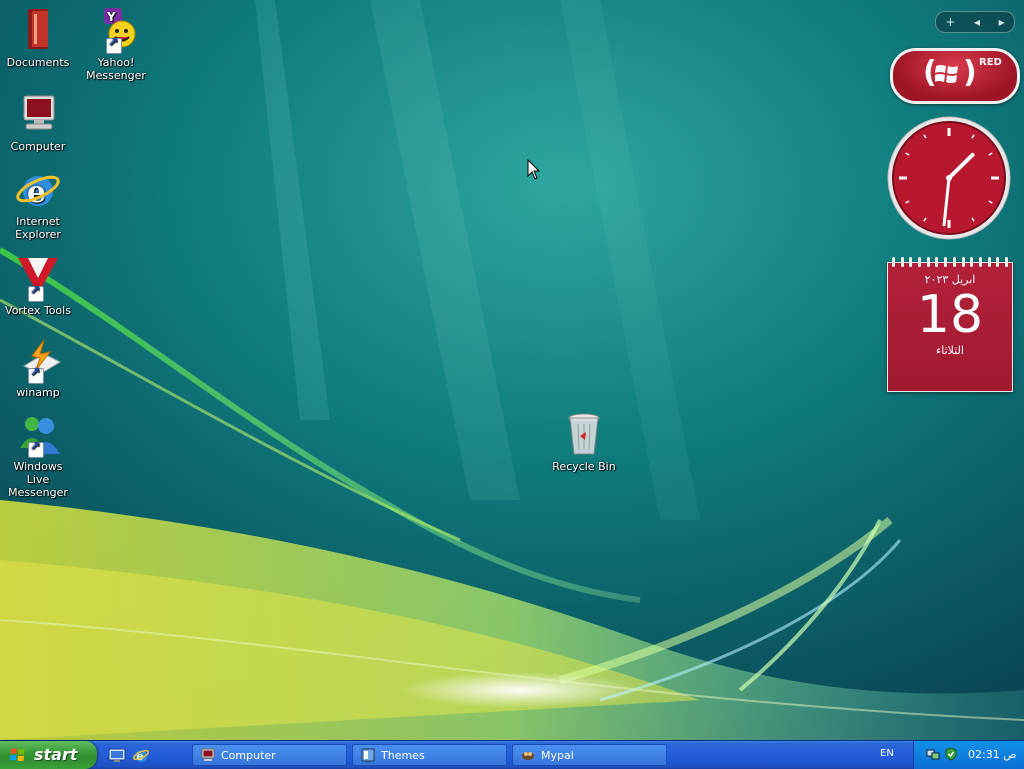 The image size is (1024, 769). I want to click on themes-icon, so click(368, 755).